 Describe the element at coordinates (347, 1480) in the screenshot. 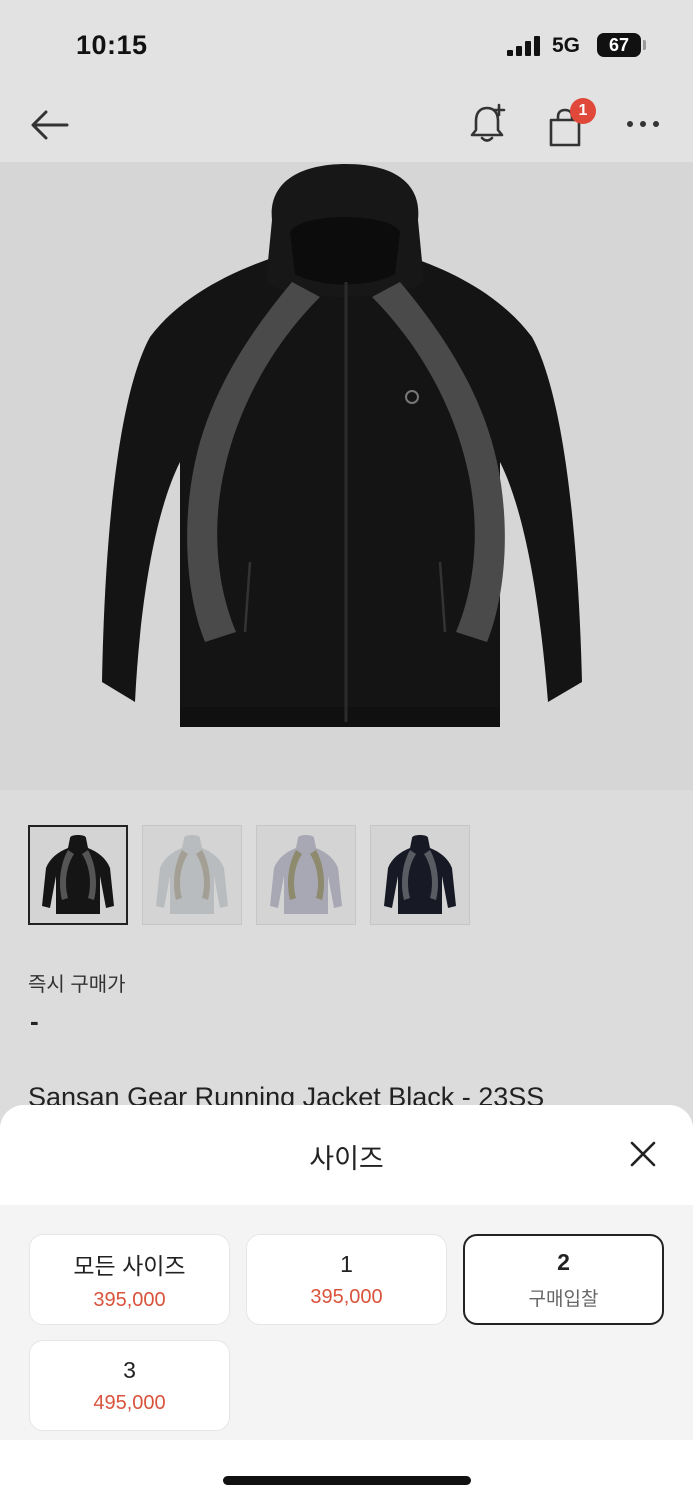

I see `home-indicator` at that location.